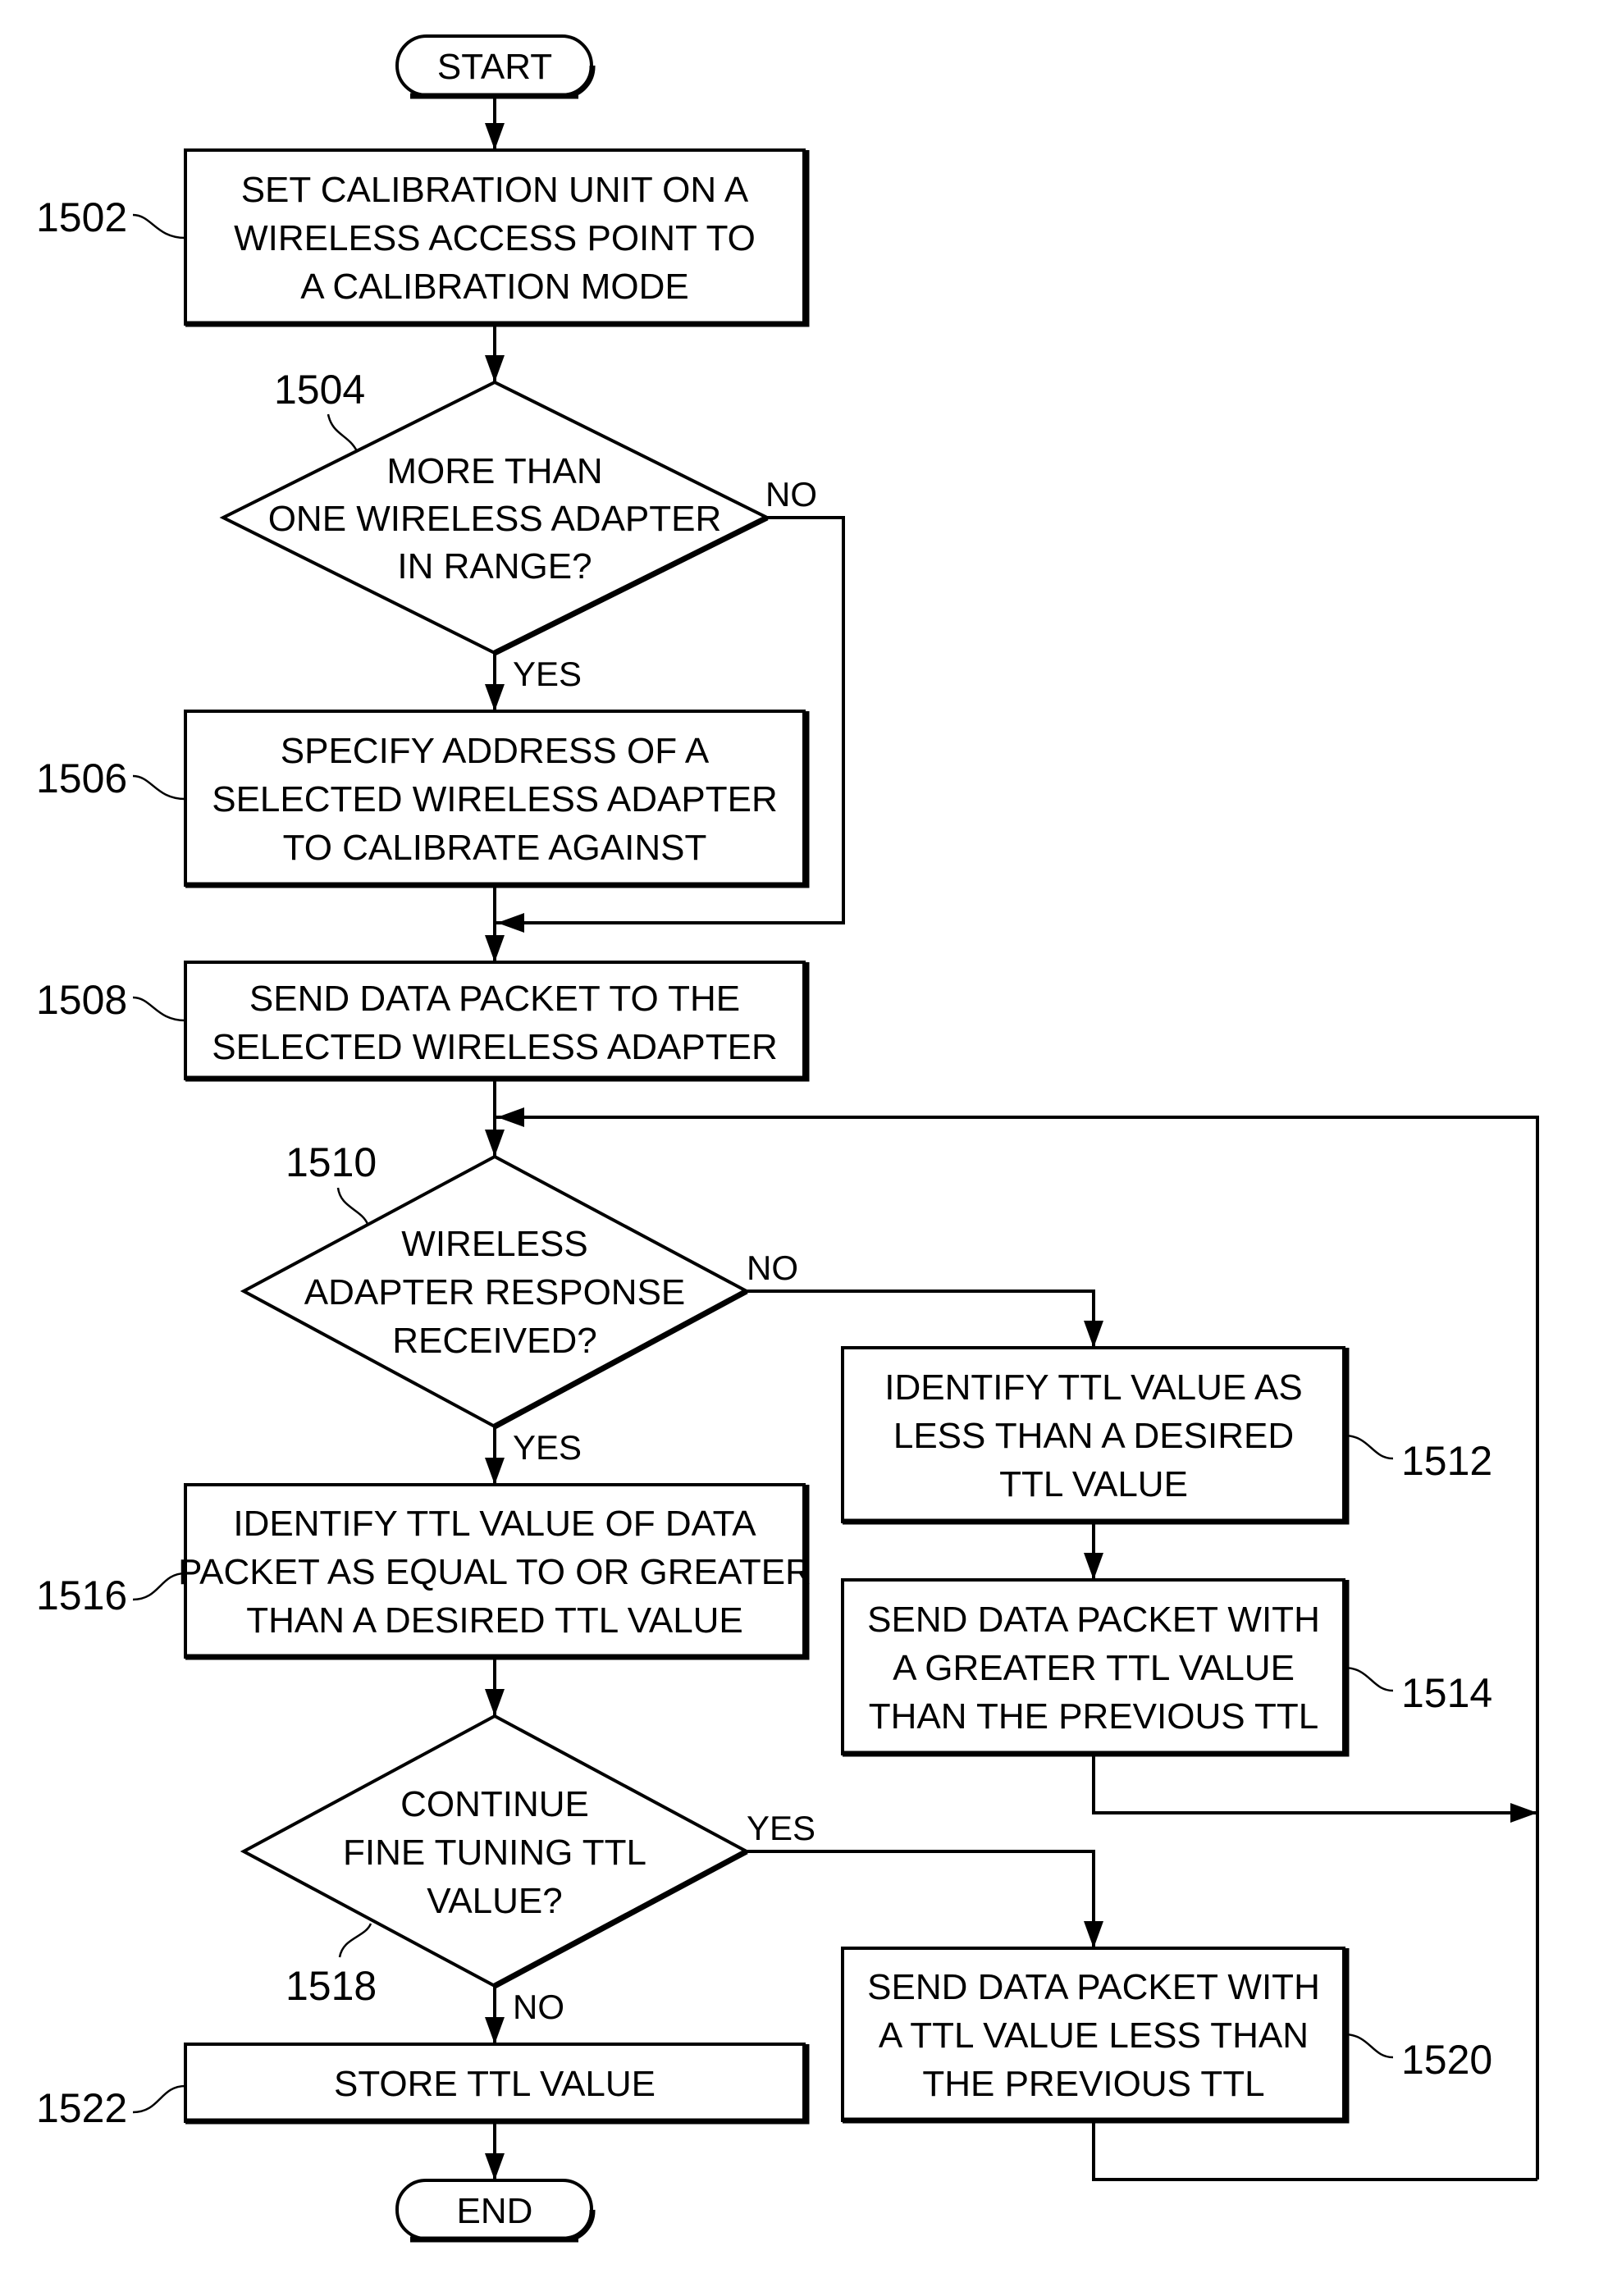 This screenshot has width=1608, height=2296. I want to click on ref-label-1506: 1506, so click(81, 778).